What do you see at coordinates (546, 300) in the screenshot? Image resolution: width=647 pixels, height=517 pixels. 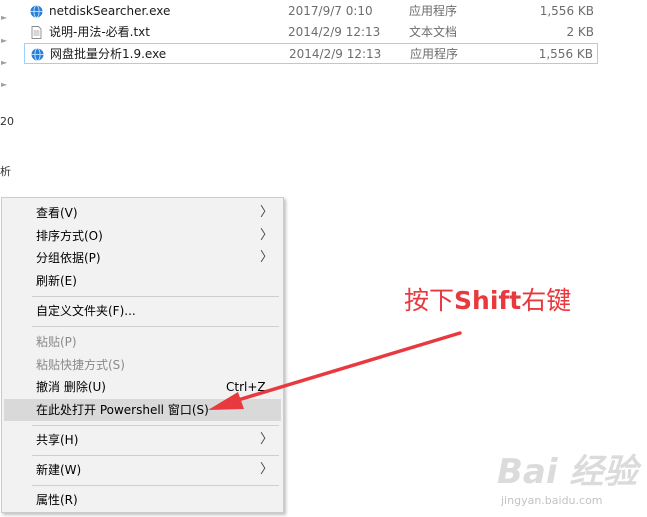 I see `annotation-suffix: 右键` at bounding box center [546, 300].